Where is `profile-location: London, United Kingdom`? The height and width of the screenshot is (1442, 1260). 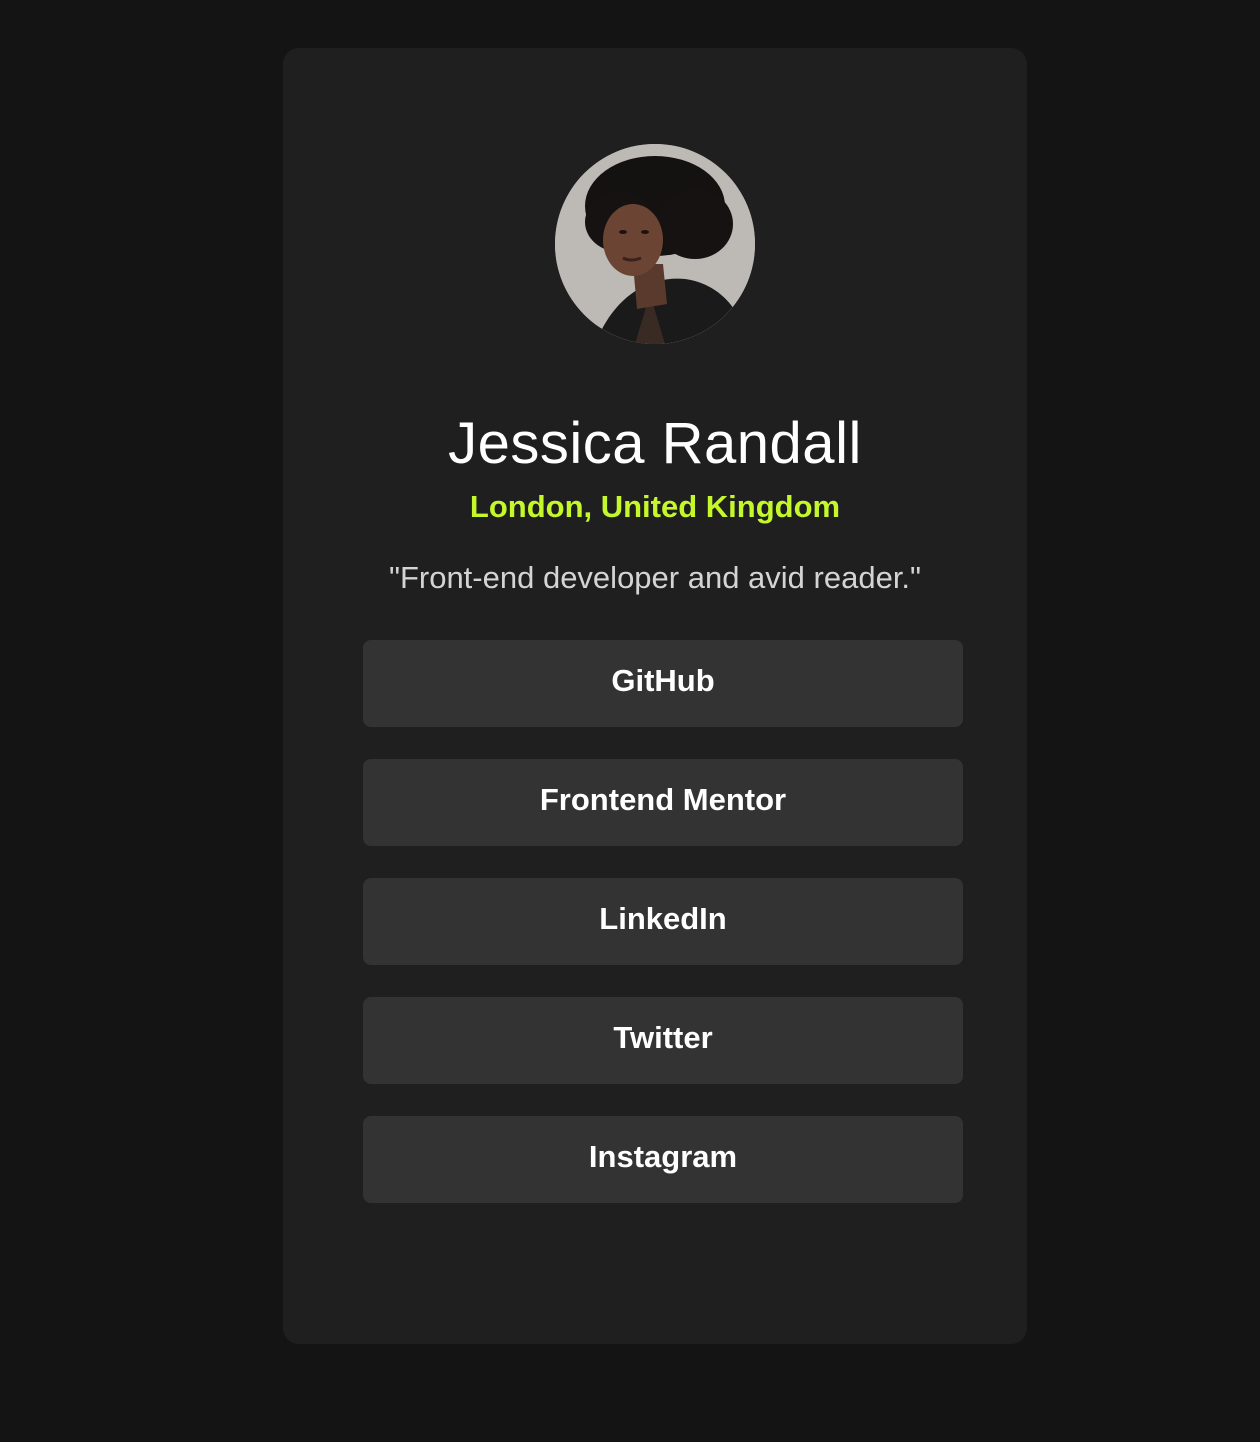
profile-location: London, United Kingdom is located at coordinates (655, 506).